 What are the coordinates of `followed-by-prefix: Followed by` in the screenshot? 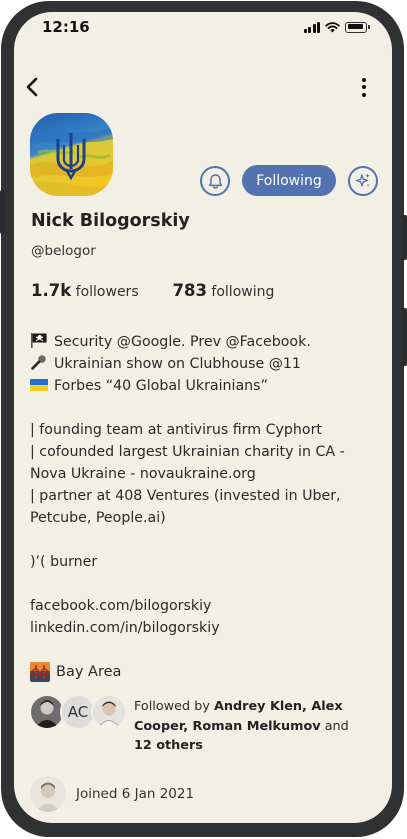 It's located at (172, 706).